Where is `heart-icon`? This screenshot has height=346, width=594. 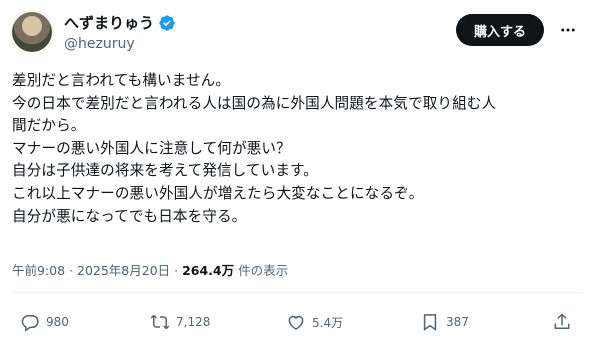
heart-icon is located at coordinates (296, 322).